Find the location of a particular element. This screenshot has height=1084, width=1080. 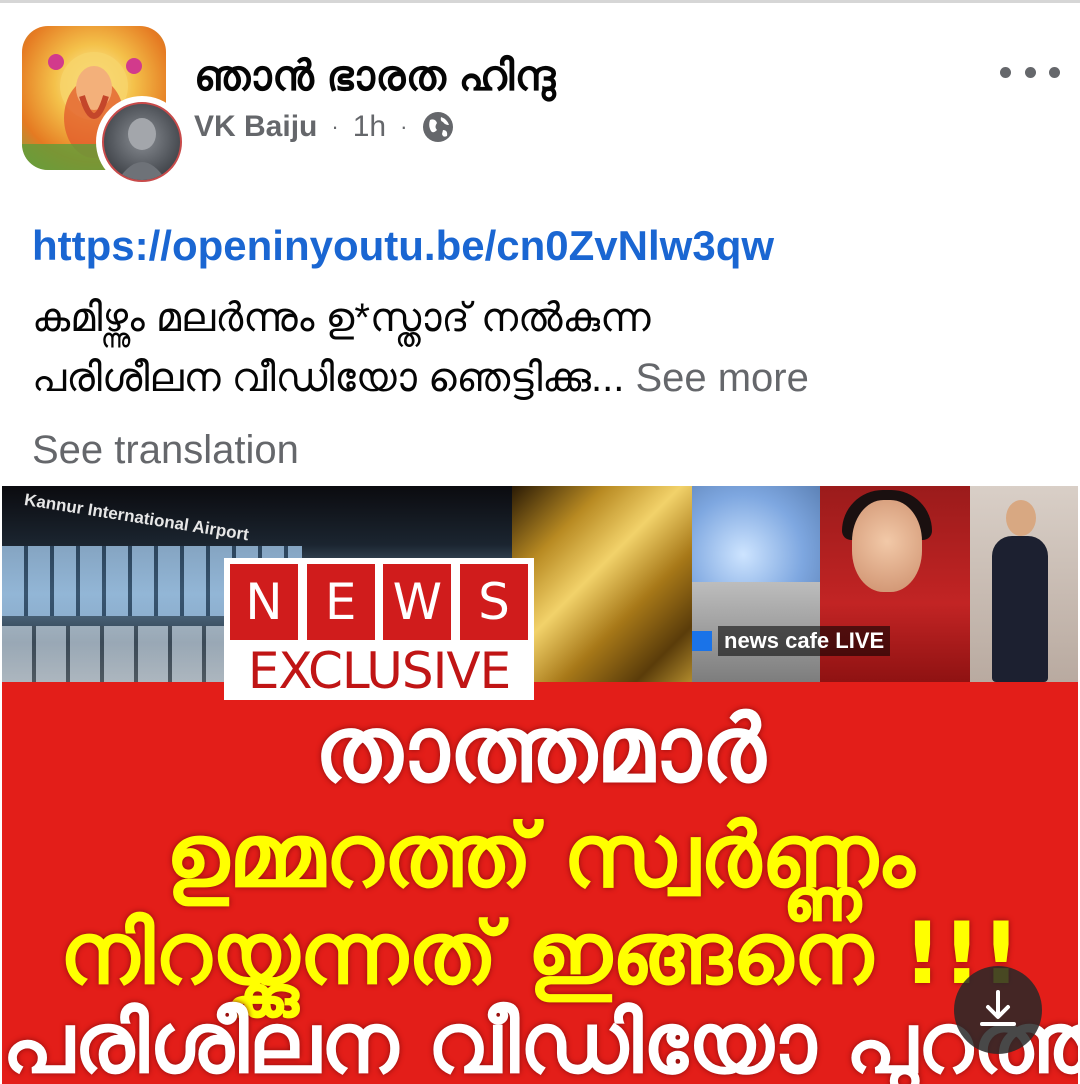

see-more-link: See more is located at coordinates (716, 378).